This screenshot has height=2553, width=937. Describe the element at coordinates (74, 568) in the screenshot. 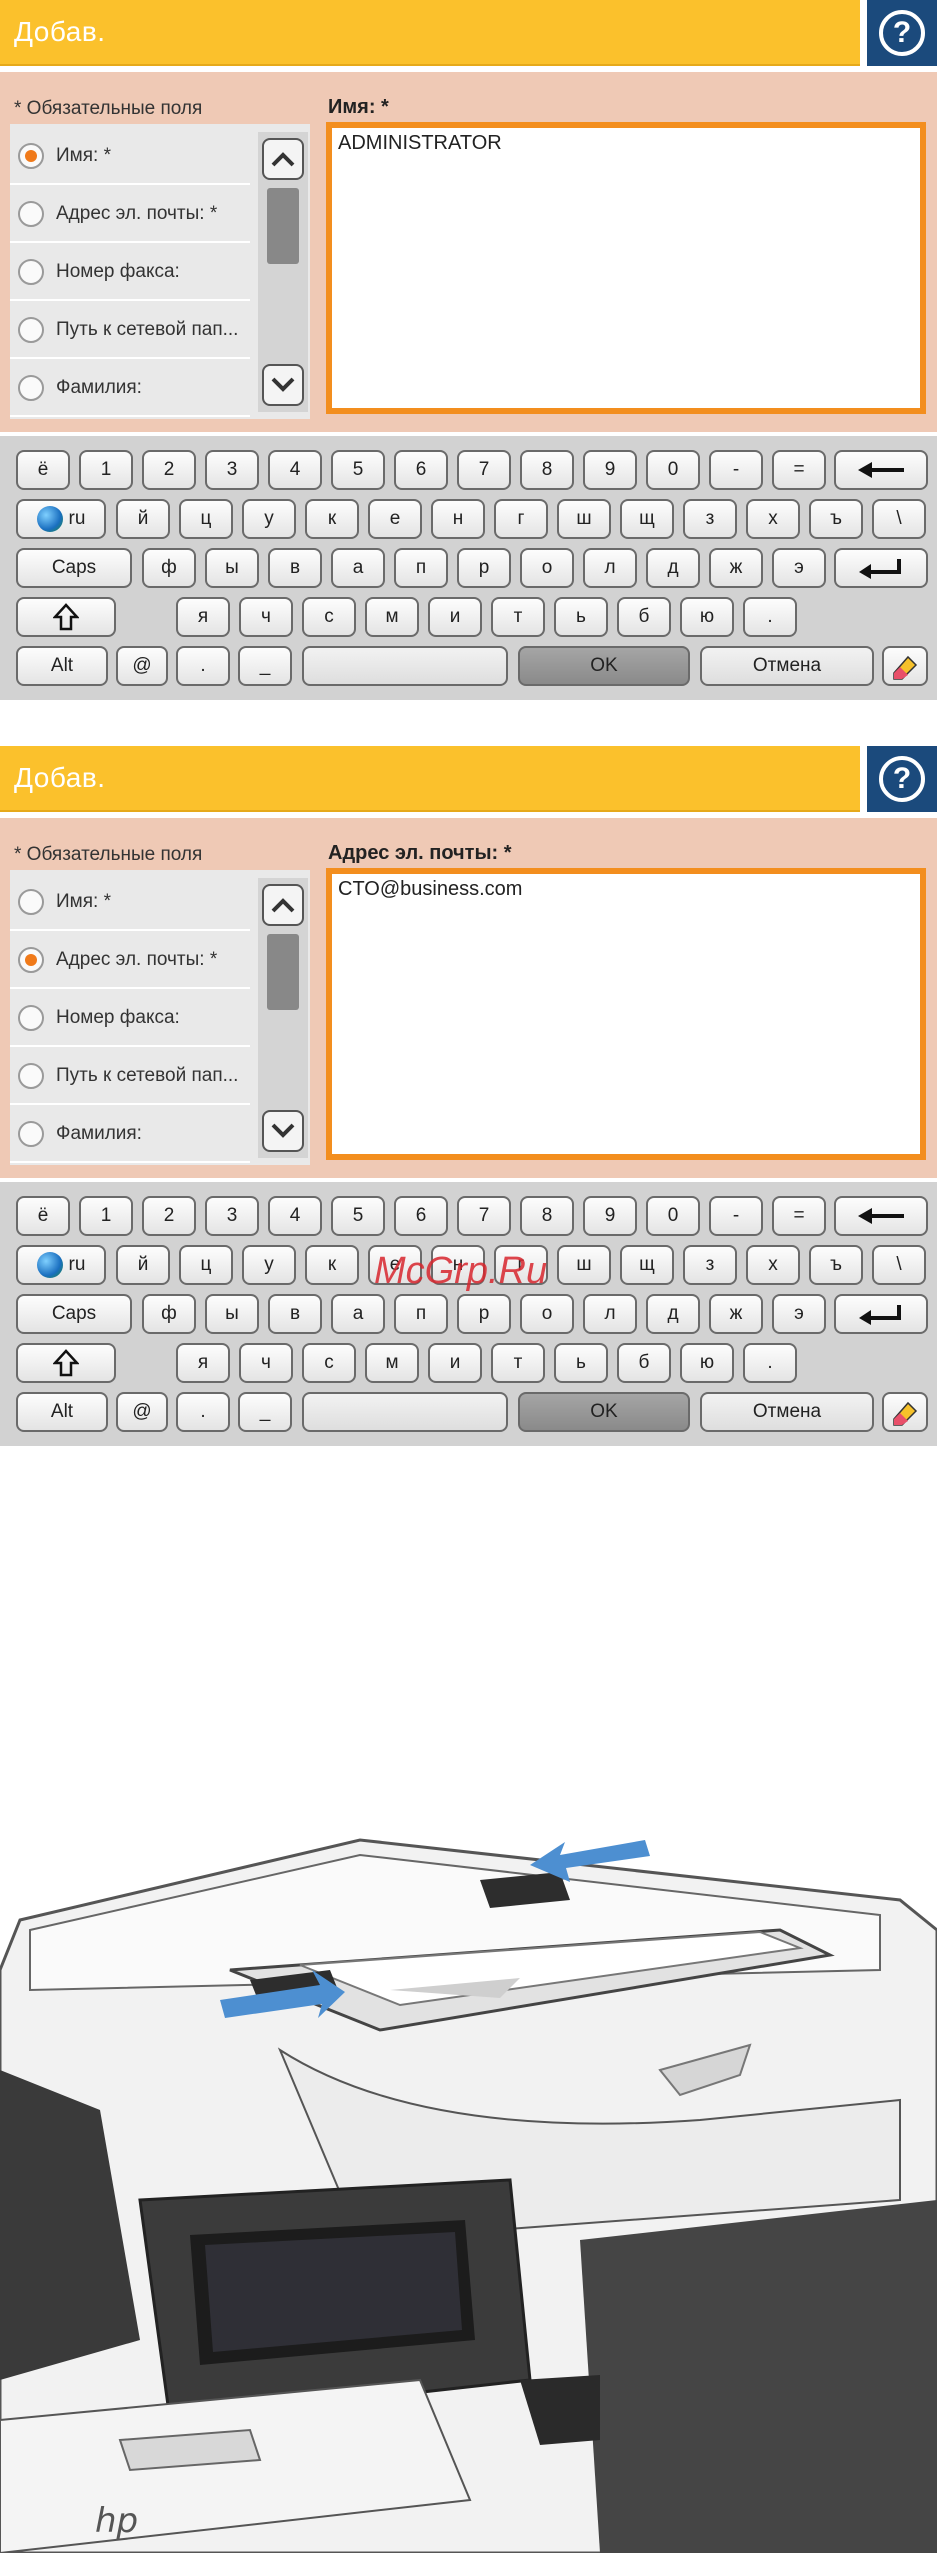

I see `caps-key: Caps` at that location.